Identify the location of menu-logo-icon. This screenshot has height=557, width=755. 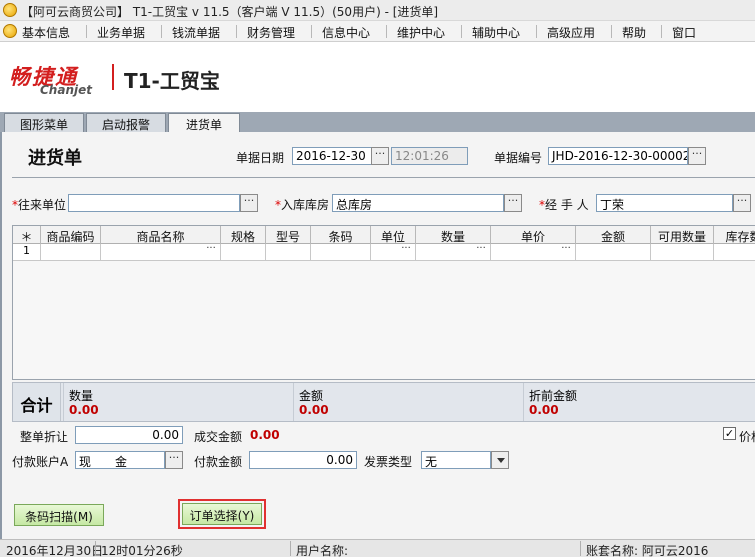
(10, 31).